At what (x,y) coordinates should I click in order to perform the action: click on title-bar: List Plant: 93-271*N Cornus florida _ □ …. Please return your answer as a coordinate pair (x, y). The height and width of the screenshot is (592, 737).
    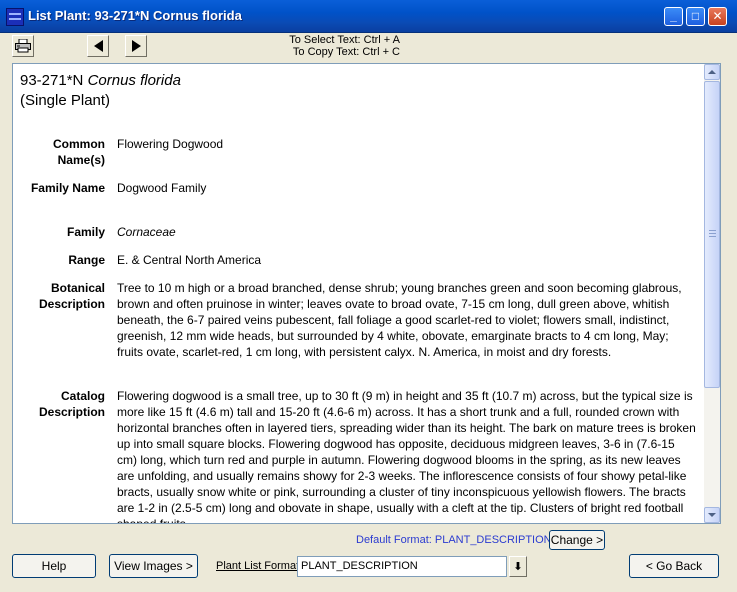
    Looking at the image, I should click on (368, 16).